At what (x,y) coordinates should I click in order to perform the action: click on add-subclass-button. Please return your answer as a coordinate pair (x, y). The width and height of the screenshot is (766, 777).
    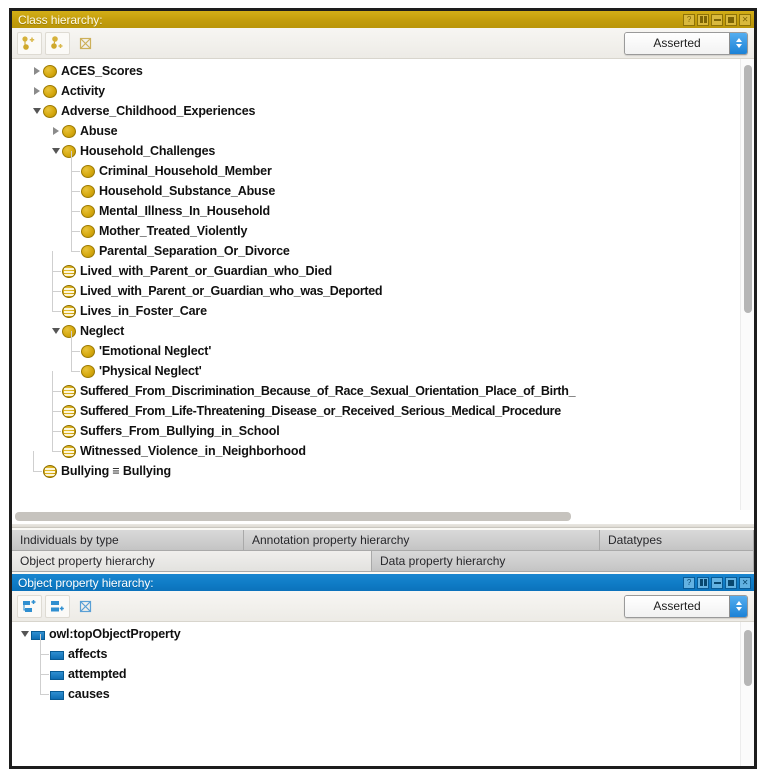
    Looking at the image, I should click on (29, 43).